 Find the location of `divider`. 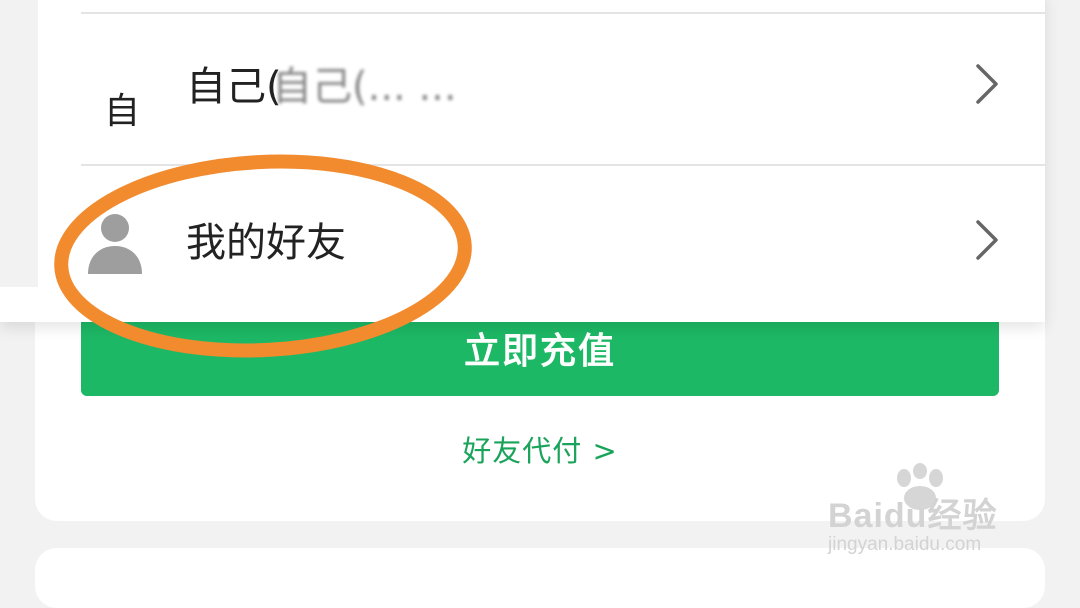

divider is located at coordinates (563, 13).